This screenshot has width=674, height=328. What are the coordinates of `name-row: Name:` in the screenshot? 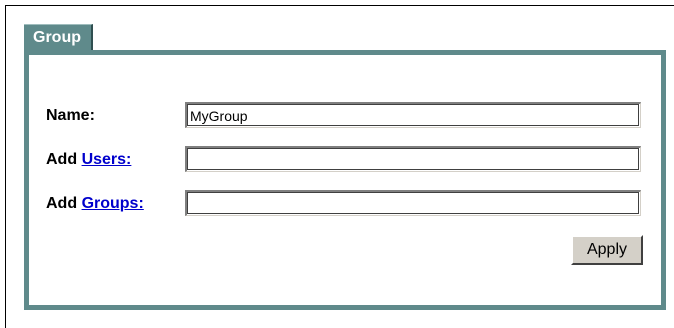 It's located at (70, 116).